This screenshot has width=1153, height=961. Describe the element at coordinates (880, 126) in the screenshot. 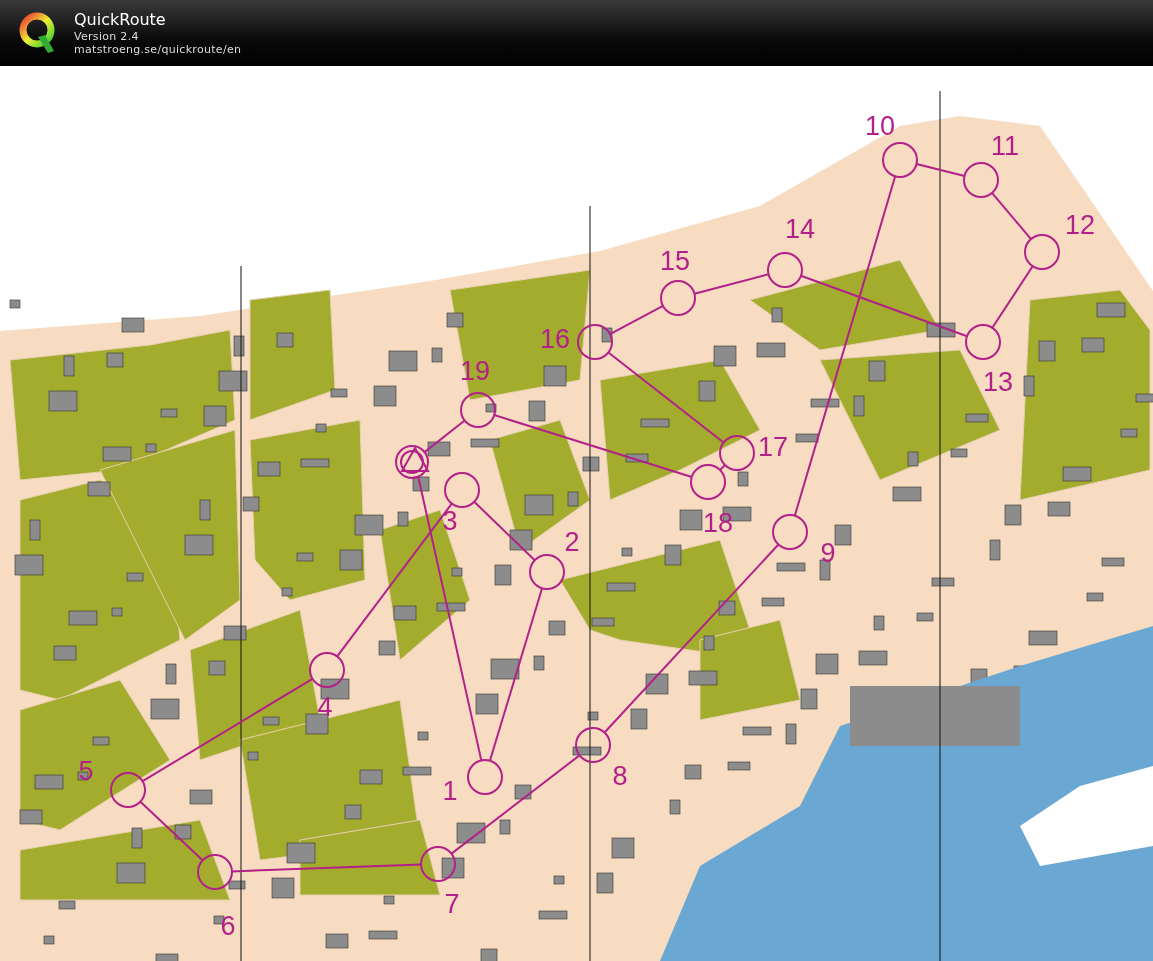

I see `control-number: 10` at that location.